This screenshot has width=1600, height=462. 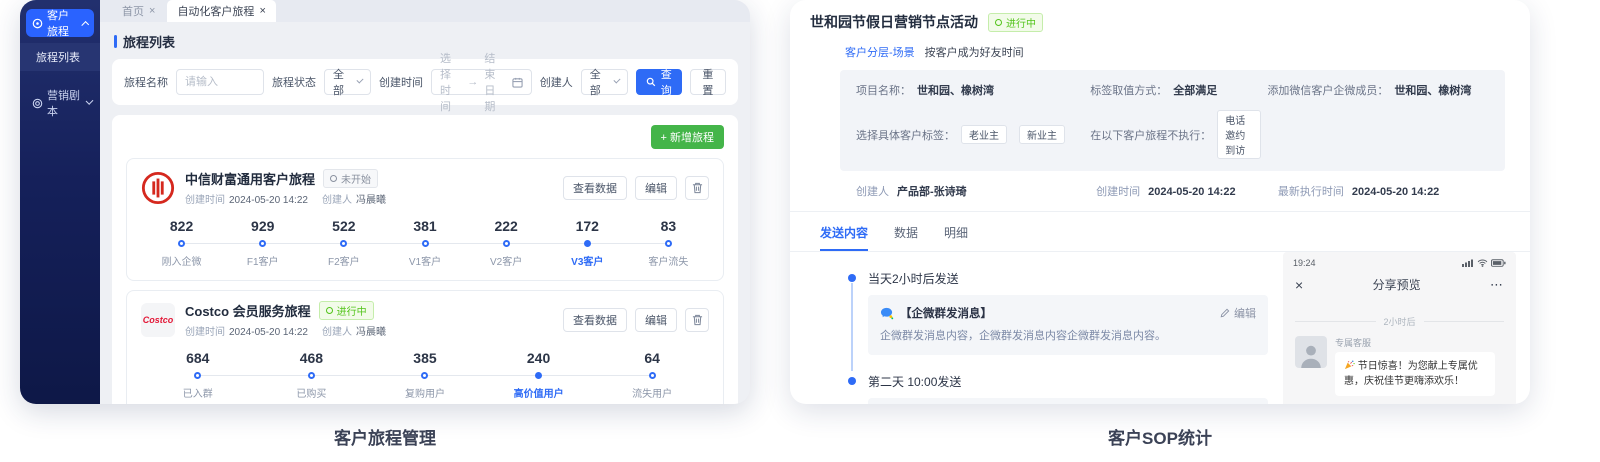 What do you see at coordinates (604, 83) in the screenshot?
I see `creator-select: 全部` at bounding box center [604, 83].